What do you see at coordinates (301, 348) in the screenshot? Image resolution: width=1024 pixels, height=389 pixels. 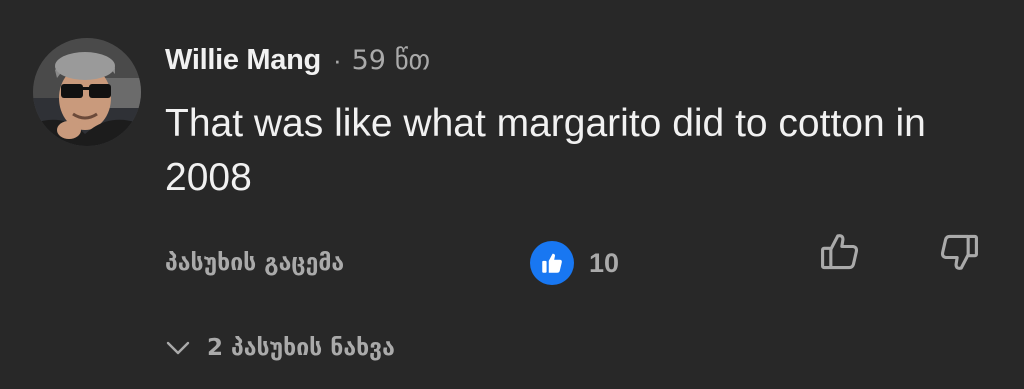 I see `view-replies-label: 2 პასუხის ნახვა` at bounding box center [301, 348].